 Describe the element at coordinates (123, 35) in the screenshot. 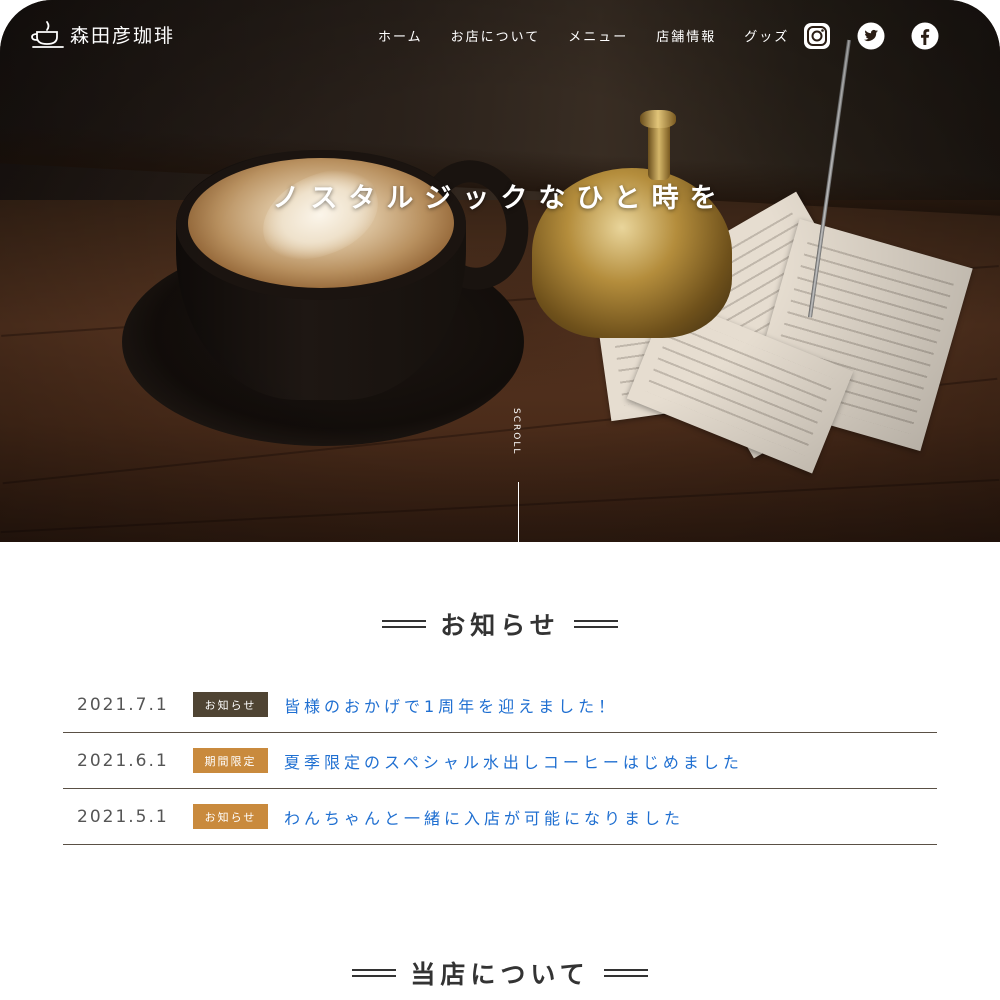

I see `logo-text: 森田彦珈琲` at that location.